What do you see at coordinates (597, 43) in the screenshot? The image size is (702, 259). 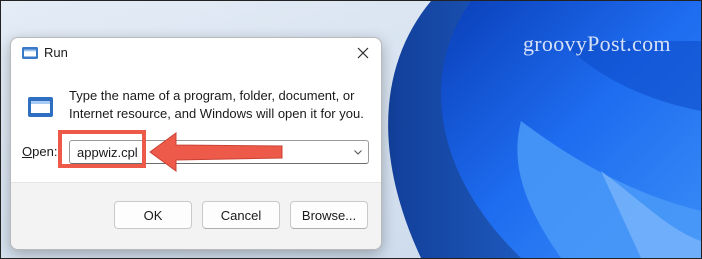 I see `watermark: groovyPost.com` at bounding box center [597, 43].